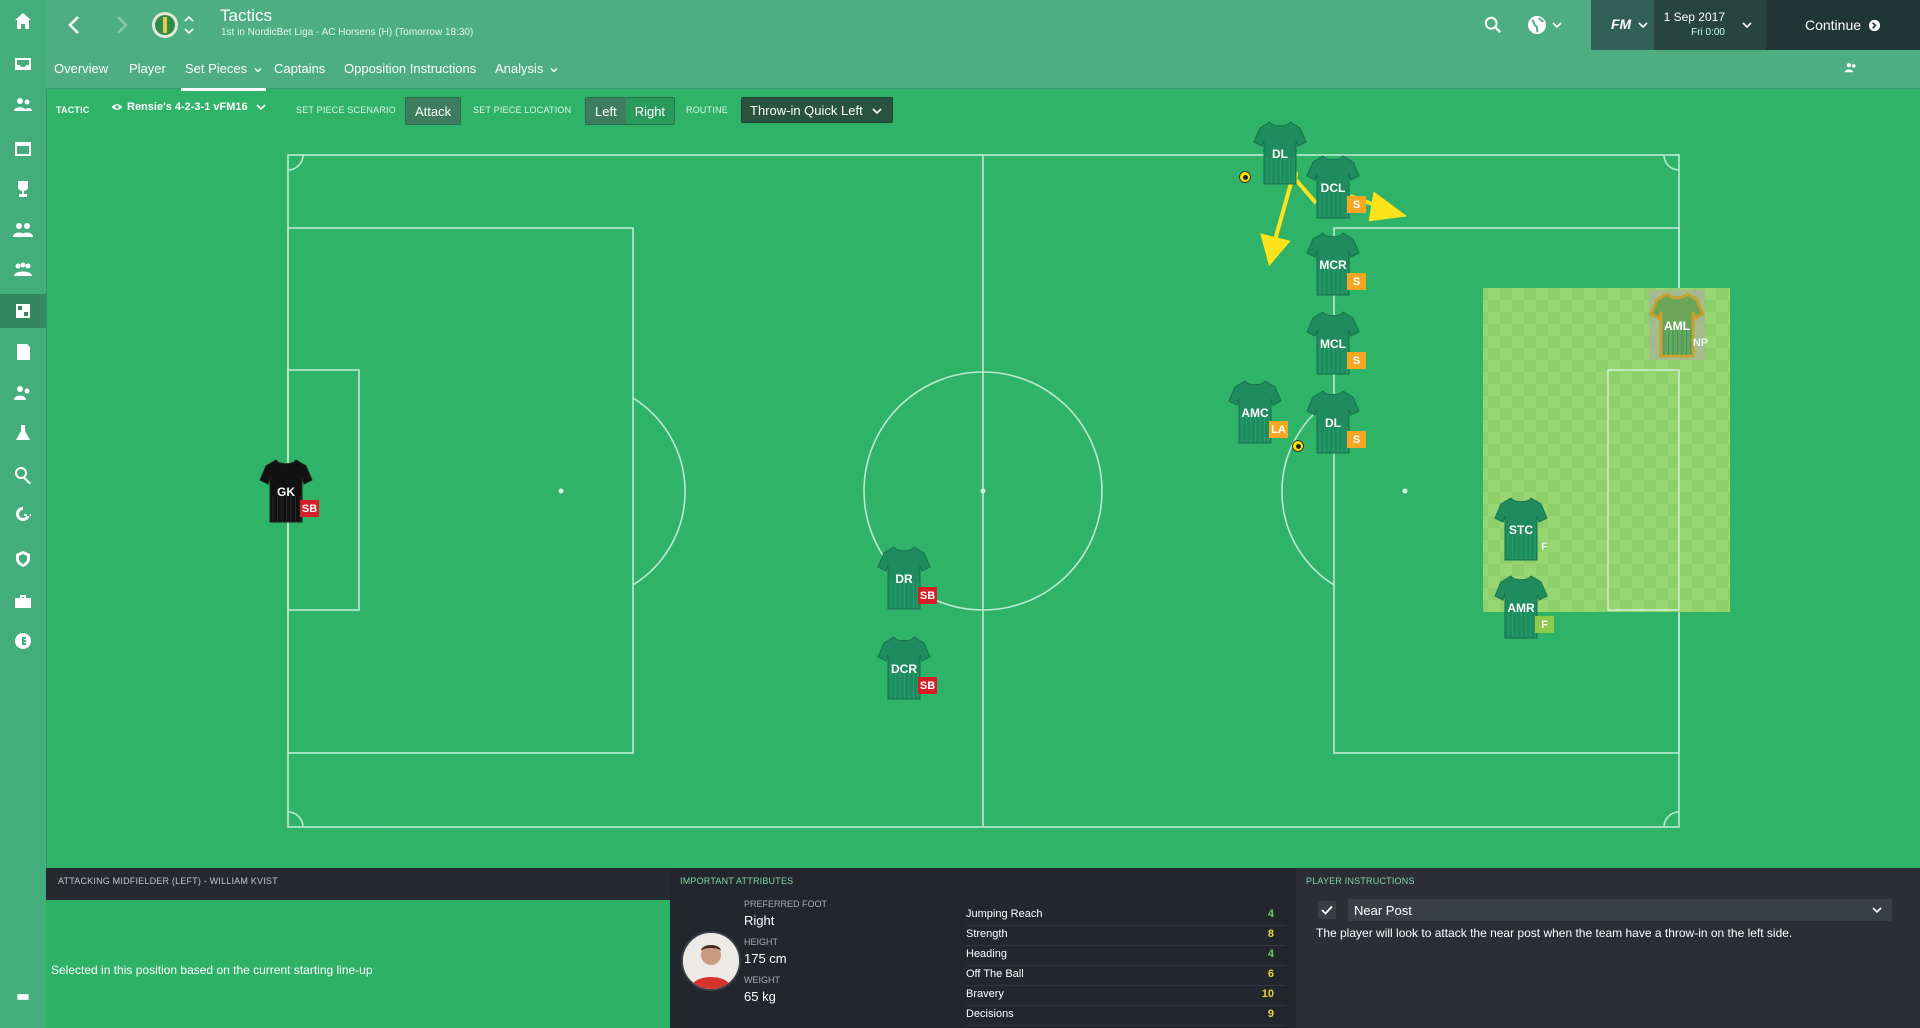  I want to click on tab-analysis: Analysis, so click(526, 68).